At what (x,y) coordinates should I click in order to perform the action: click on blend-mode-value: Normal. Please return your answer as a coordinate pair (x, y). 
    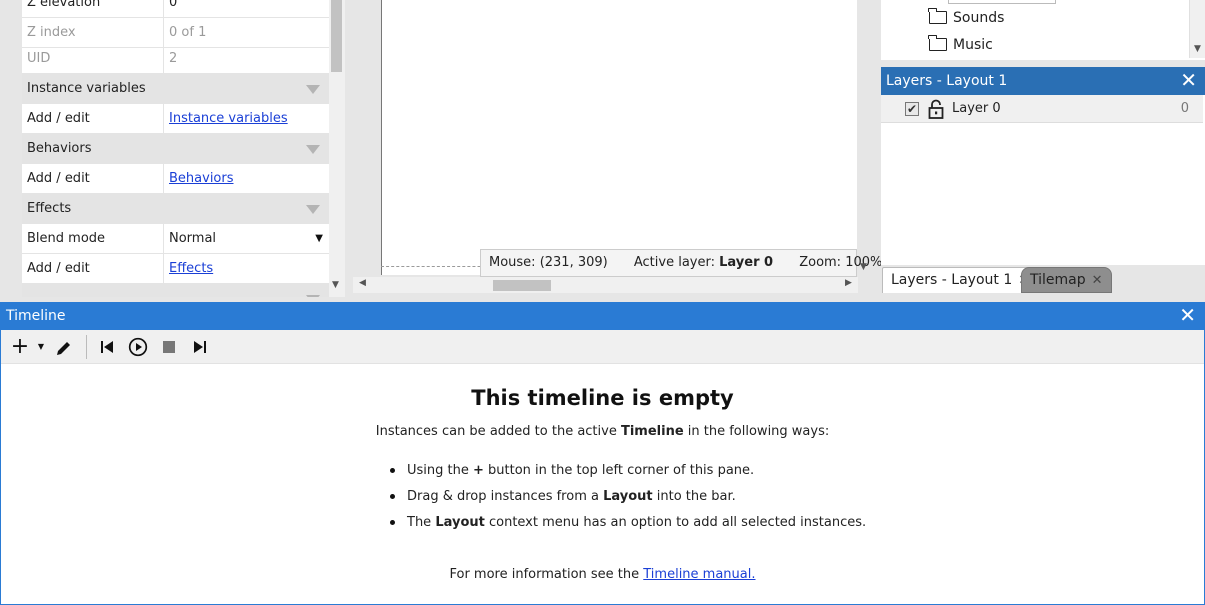
    Looking at the image, I should click on (193, 238).